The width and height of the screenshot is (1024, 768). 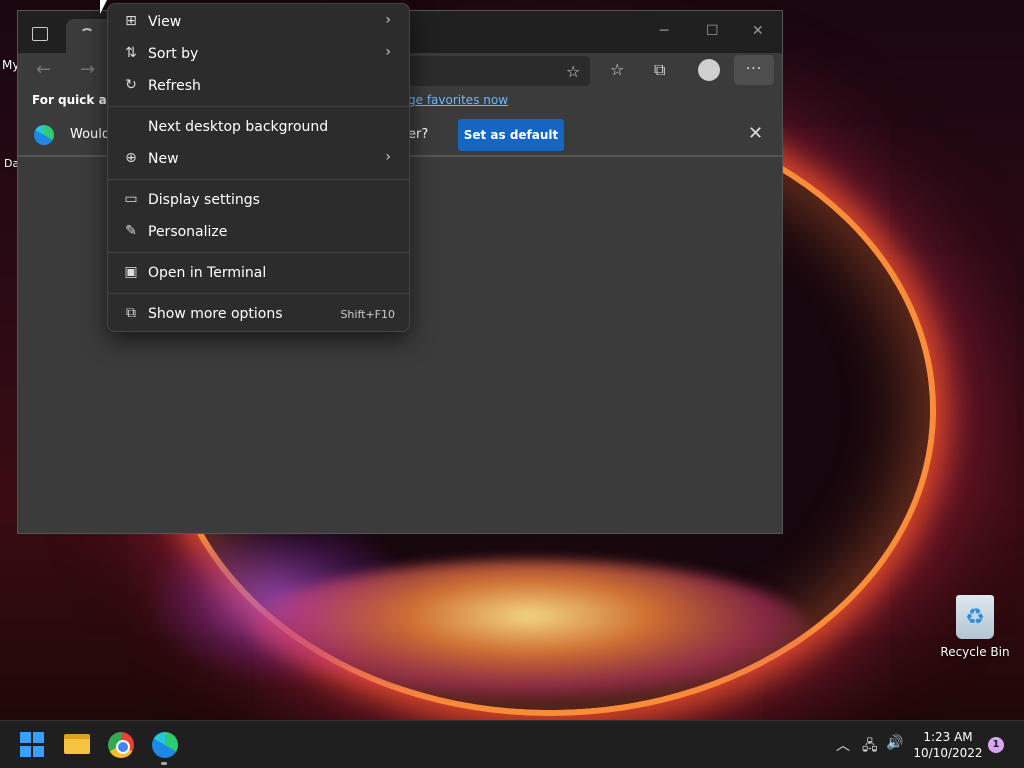 I want to click on menu-item-label: Next desktop background, so click(x=238, y=127).